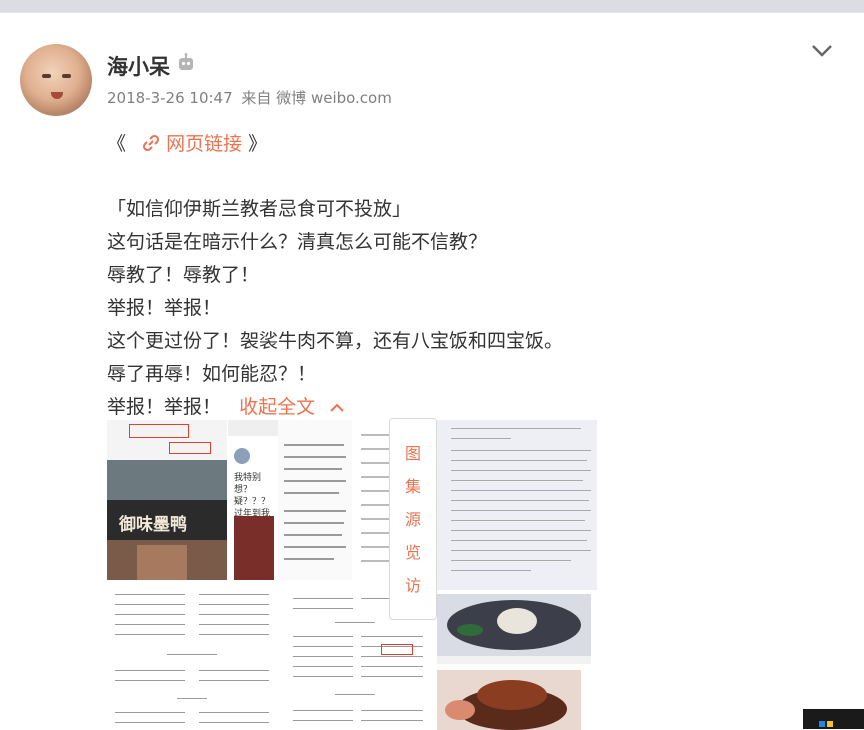 This screenshot has width=864, height=730. I want to click on post-line-7: 举报！举报！ 收起全文, so click(226, 405).